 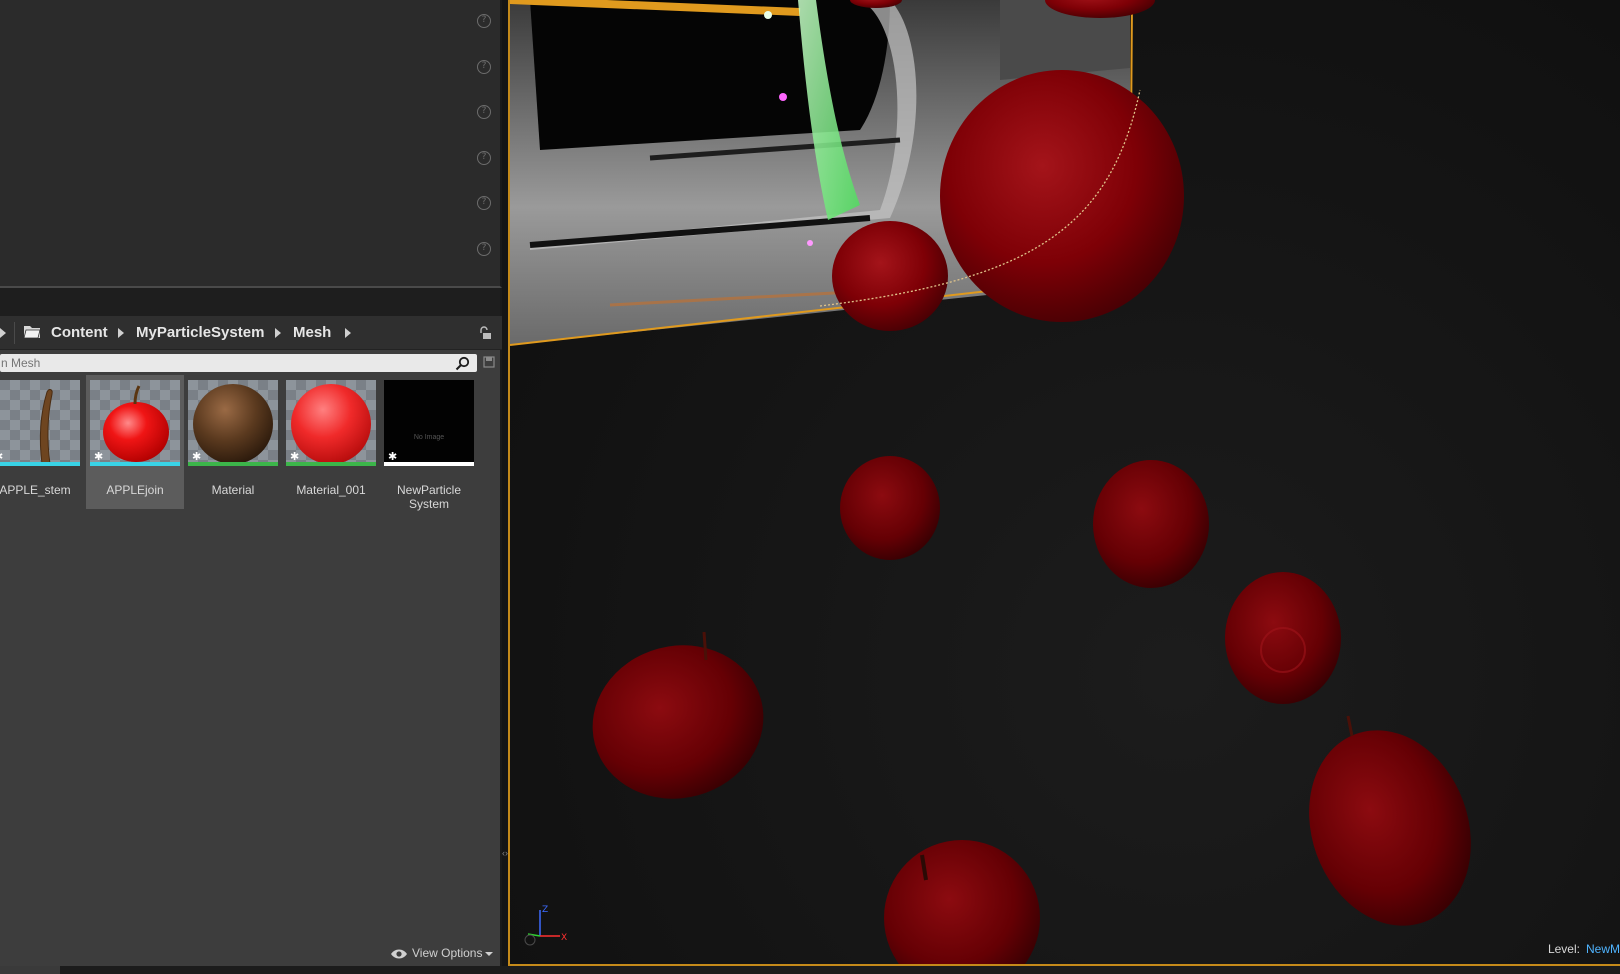 I want to click on search-box, so click(x=238, y=363).